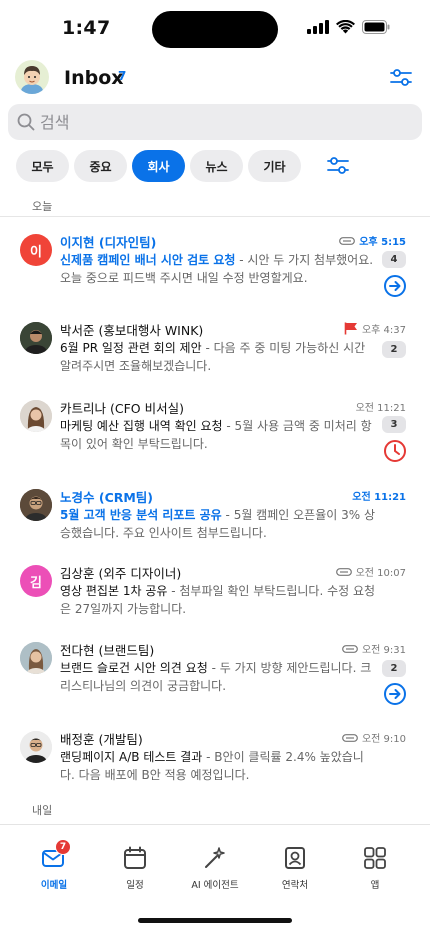 This screenshot has height=932, width=430. What do you see at coordinates (54, 865) in the screenshot?
I see `tab-email: 7 이메일` at bounding box center [54, 865].